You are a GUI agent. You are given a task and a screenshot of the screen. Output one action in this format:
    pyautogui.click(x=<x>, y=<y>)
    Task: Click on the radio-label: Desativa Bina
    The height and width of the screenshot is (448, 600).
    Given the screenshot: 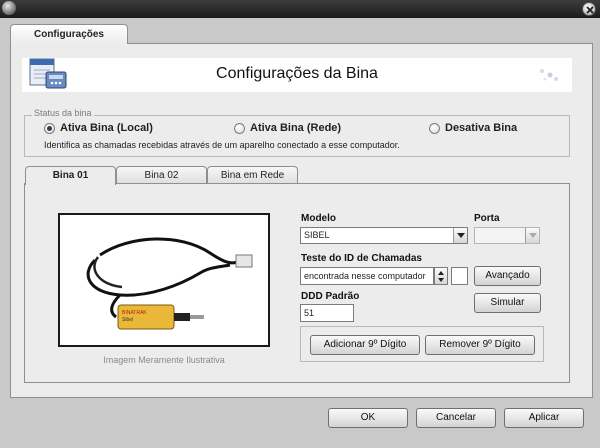 What is the action you would take?
    pyautogui.click(x=481, y=128)
    